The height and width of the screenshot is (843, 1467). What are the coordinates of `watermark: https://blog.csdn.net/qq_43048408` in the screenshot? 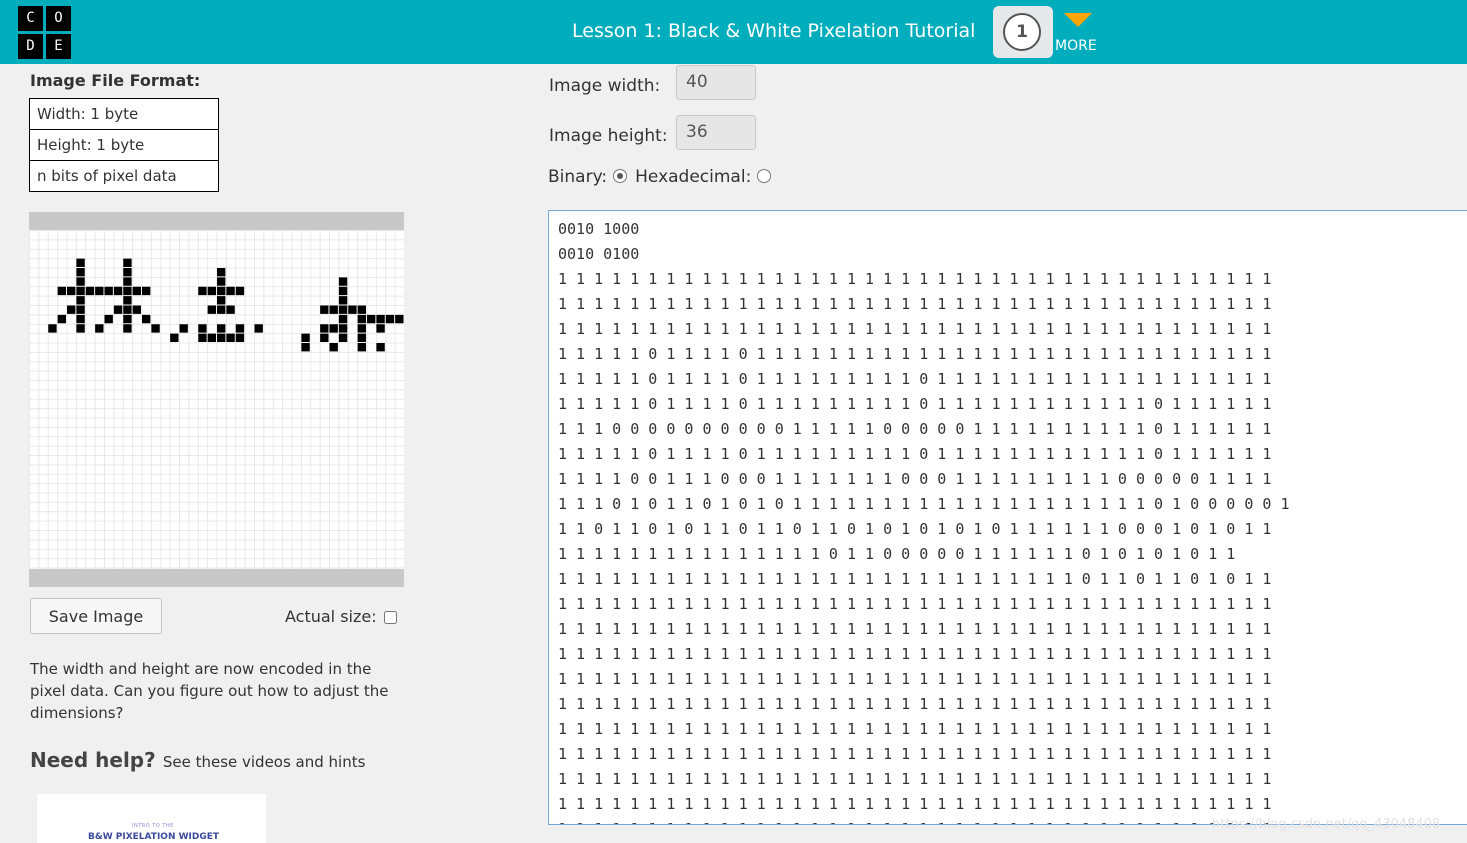 It's located at (1326, 824).